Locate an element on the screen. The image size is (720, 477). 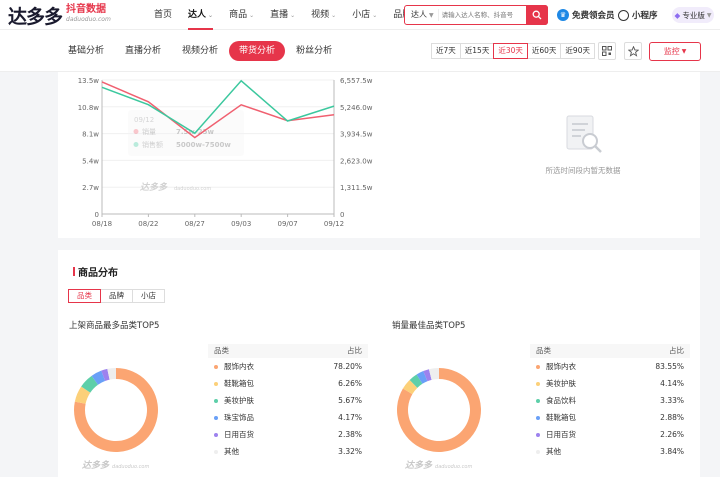
distribution-type-switch: 品类 品牌 小店 is located at coordinates (116, 296).